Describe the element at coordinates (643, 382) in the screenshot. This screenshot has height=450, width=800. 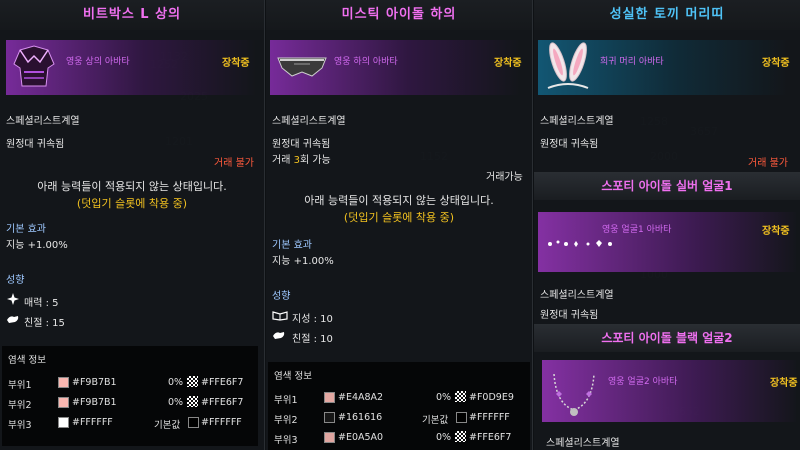
I see `avatar-type-label: 영웅 얼굴2 아바타` at that location.